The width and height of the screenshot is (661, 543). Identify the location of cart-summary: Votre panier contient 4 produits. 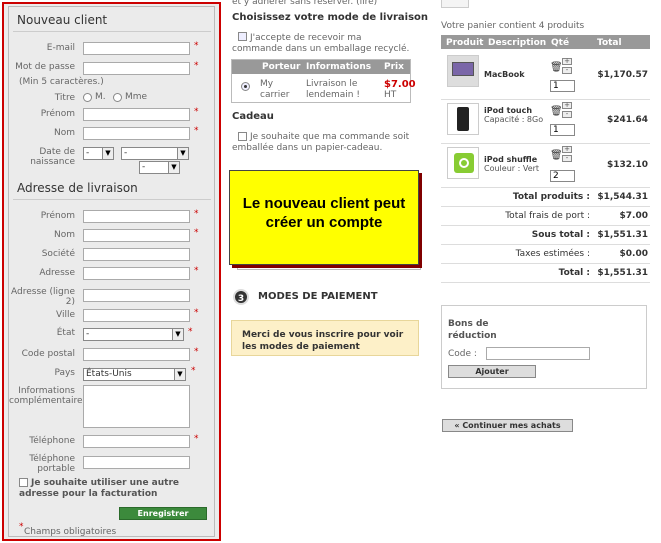
(513, 26).